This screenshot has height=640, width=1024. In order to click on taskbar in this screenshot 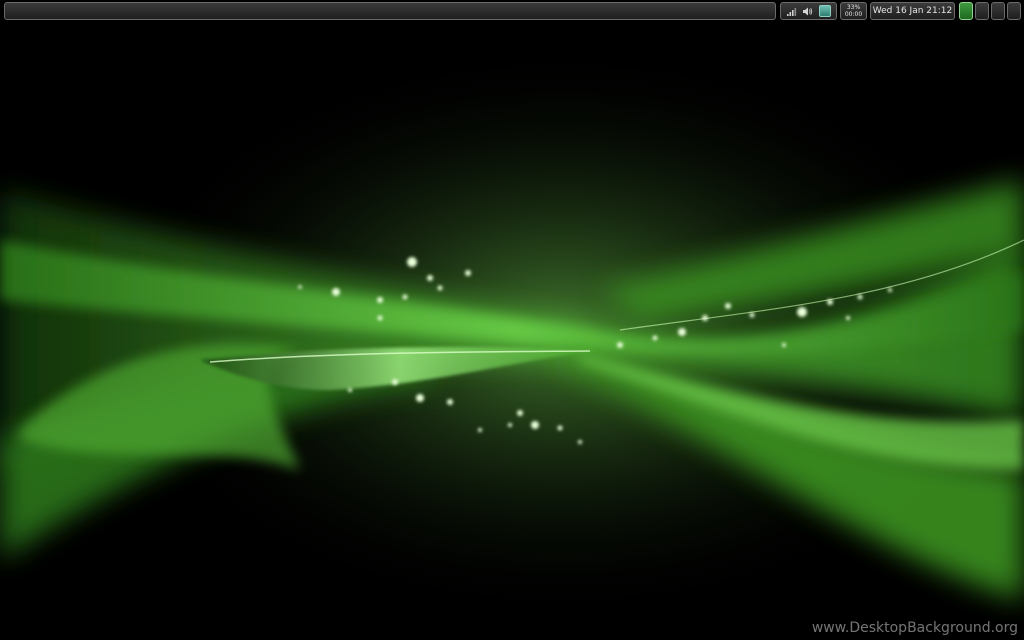, I will do `click(390, 11)`.